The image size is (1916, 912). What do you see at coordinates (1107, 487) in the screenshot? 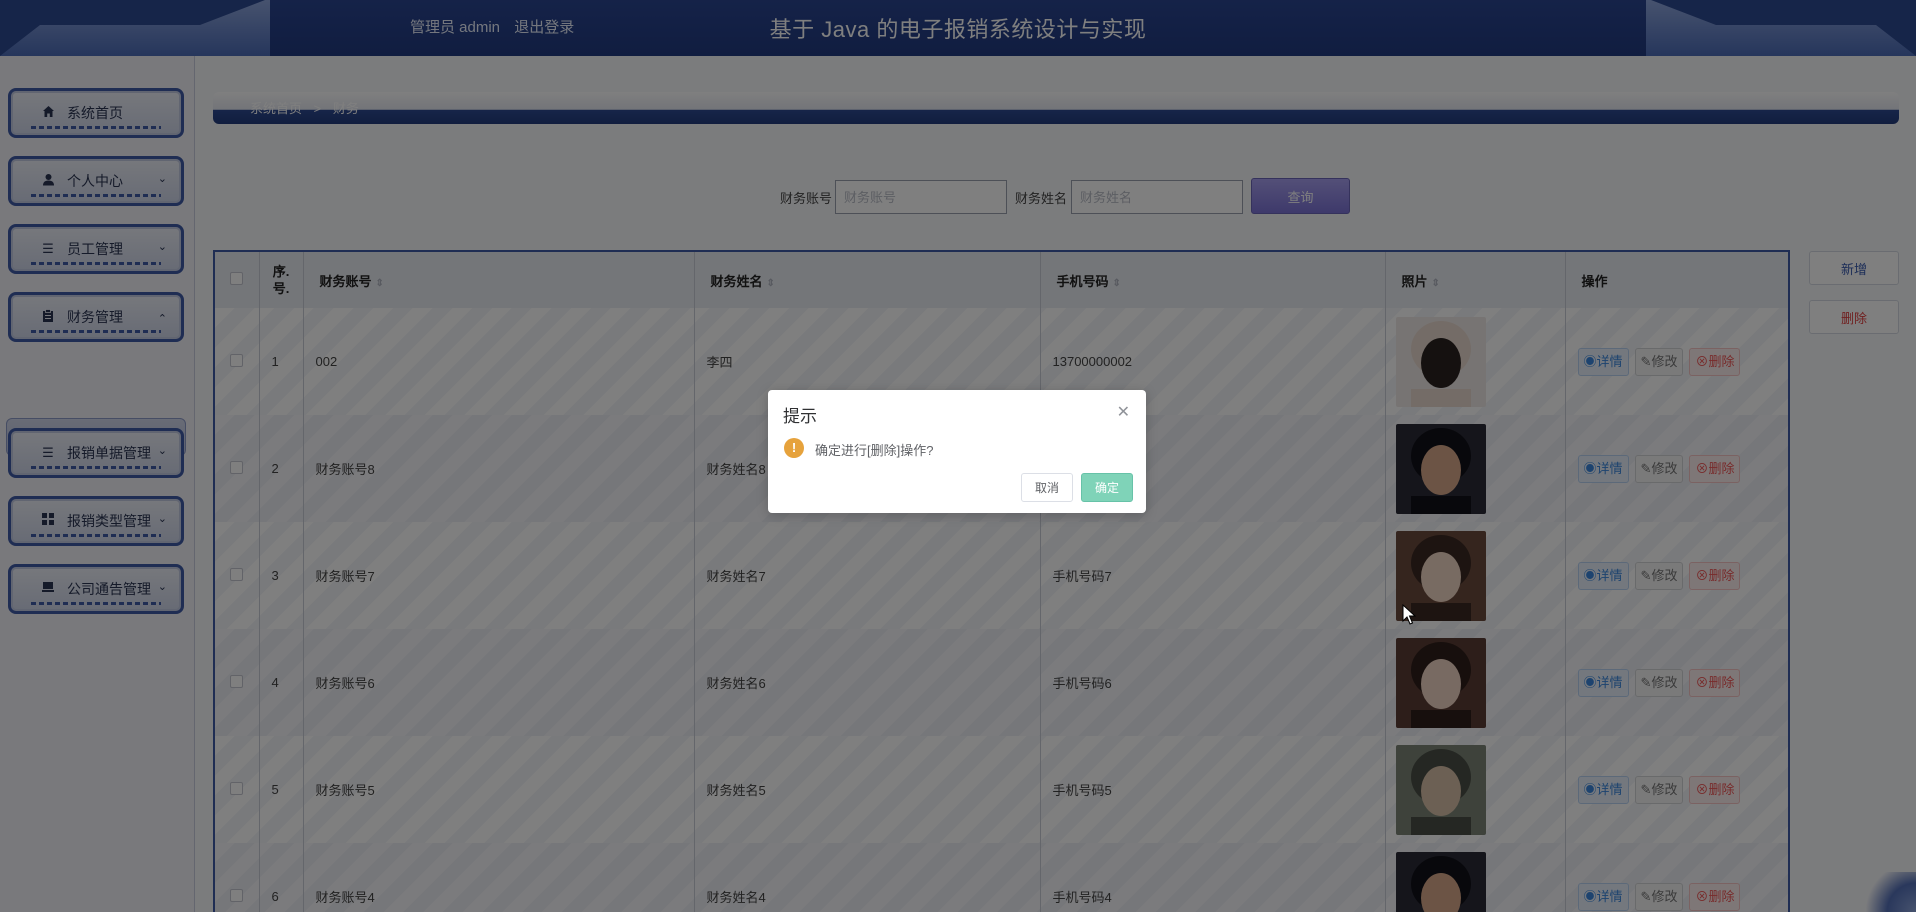
I see `confirm-button: 确定` at bounding box center [1107, 487].